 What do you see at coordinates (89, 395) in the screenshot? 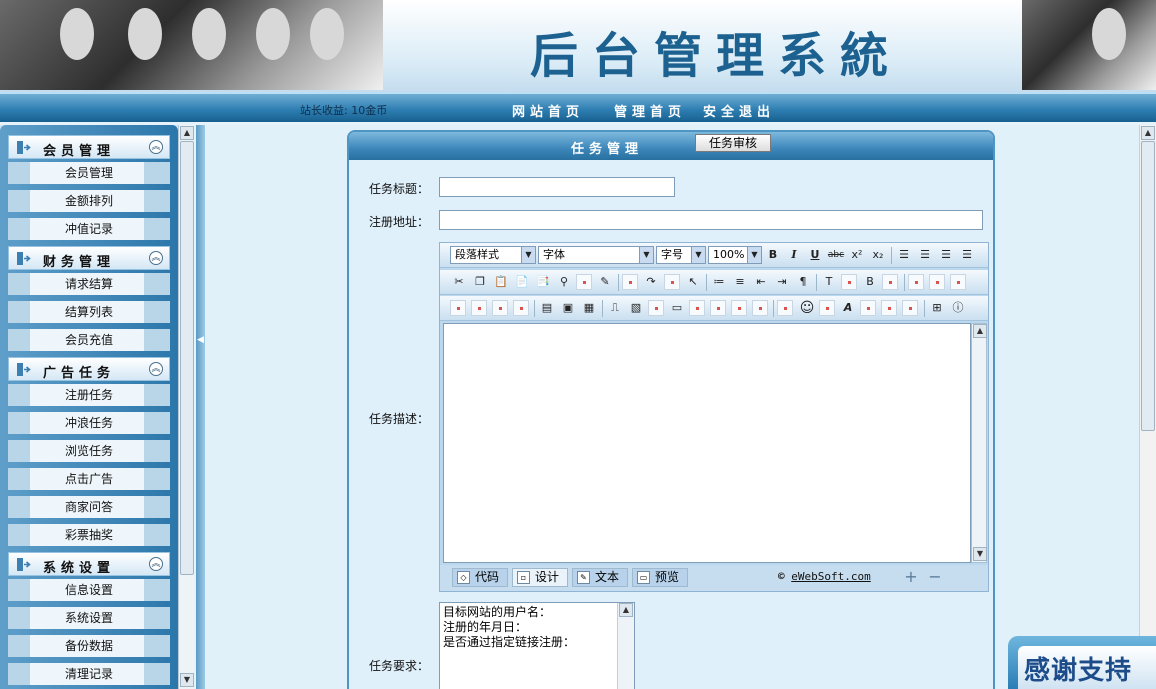
I see `sidebar-item-register-task: 注册任务` at bounding box center [89, 395].